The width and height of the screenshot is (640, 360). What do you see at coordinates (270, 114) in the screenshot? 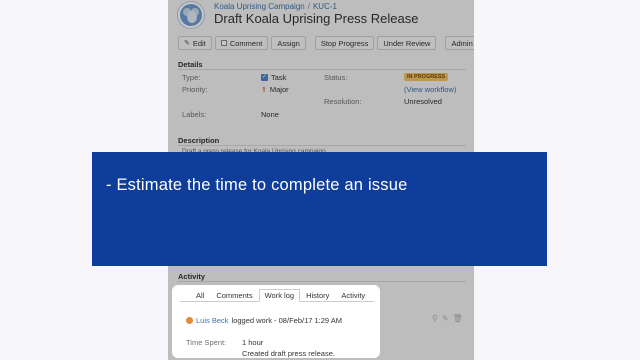
I see `labels-value: None` at bounding box center [270, 114].